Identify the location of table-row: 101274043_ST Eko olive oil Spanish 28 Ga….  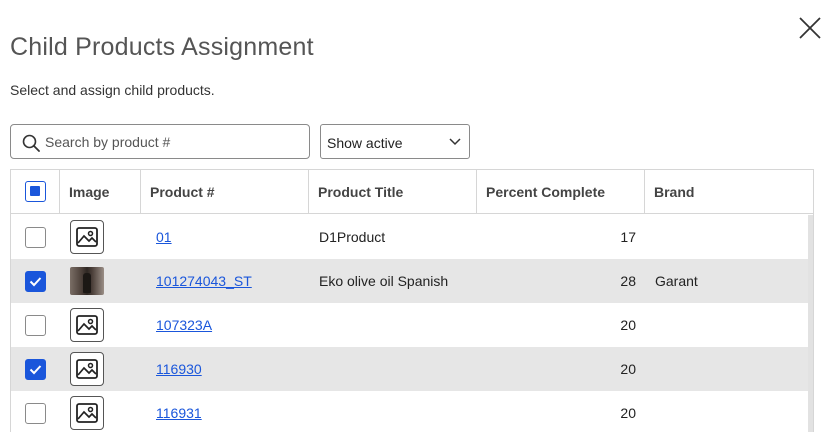
(409, 281).